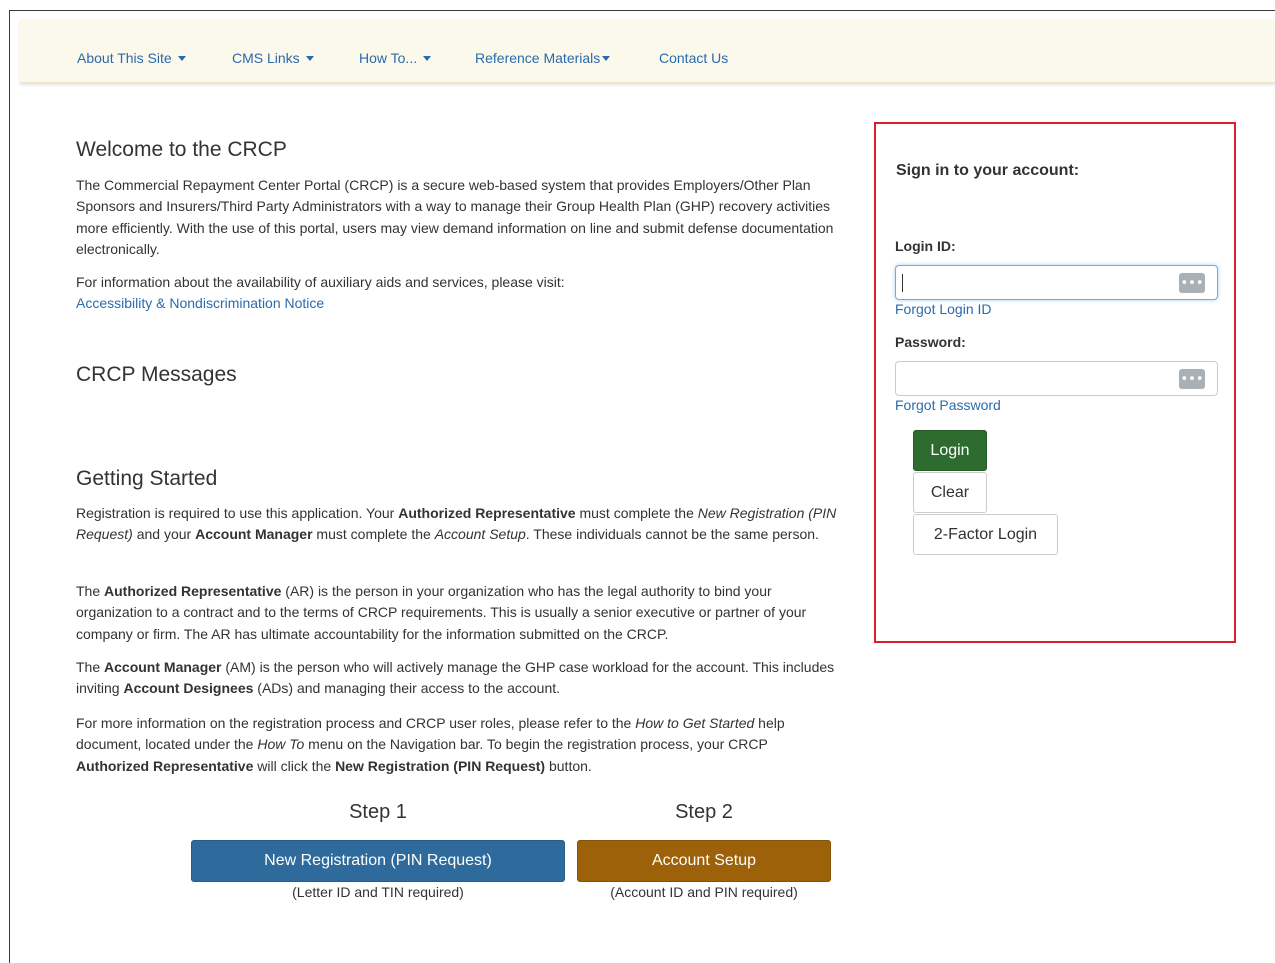  What do you see at coordinates (943, 309) in the screenshot?
I see `forgot-login-id-link: Forgot Login ID` at bounding box center [943, 309].